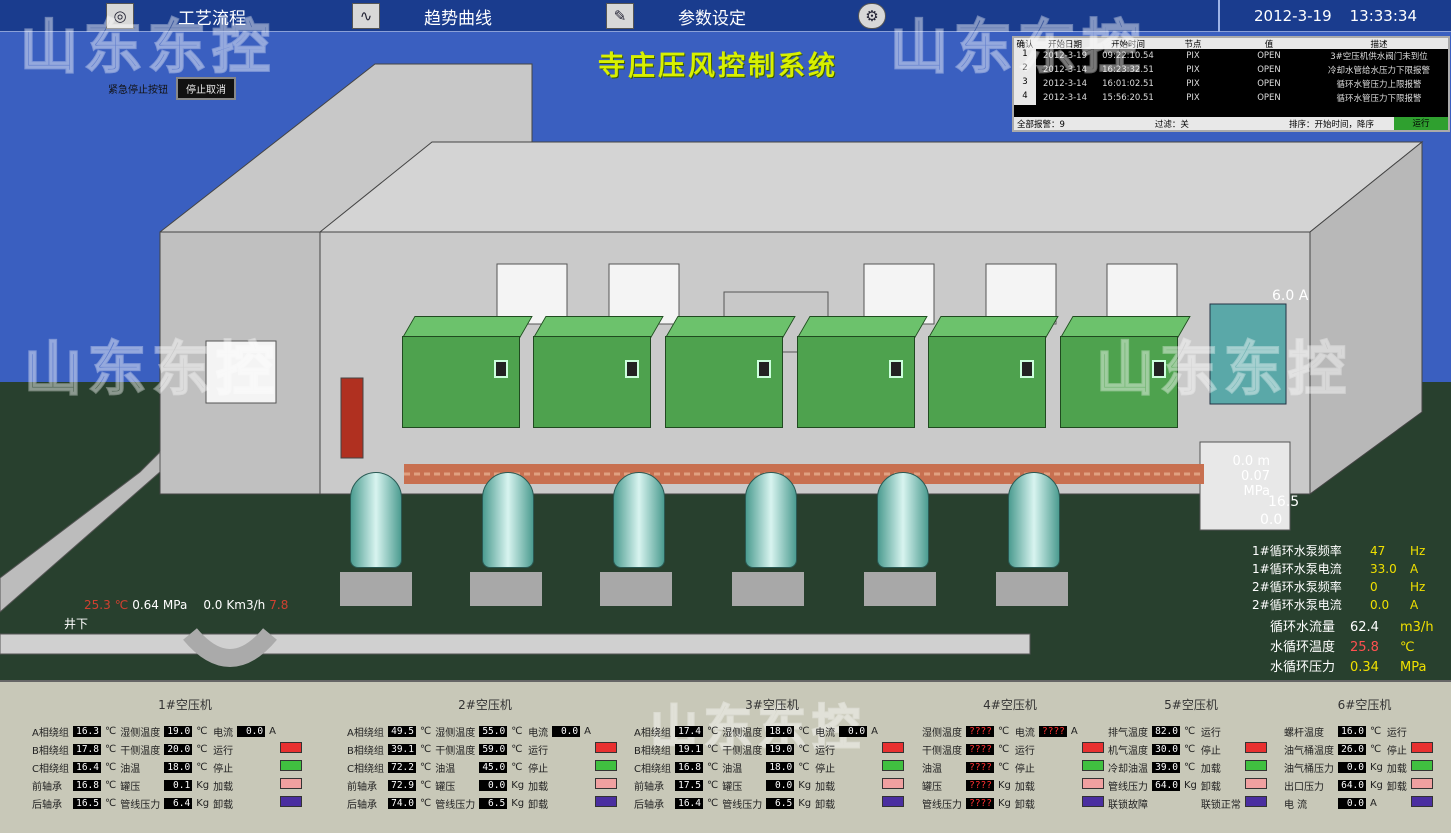 The height and width of the screenshot is (833, 1451). Describe the element at coordinates (769, 767) in the screenshot. I see `group-row: C相绕组 16.8 ℃ 油温 18.0 ℃ 停止` at that location.